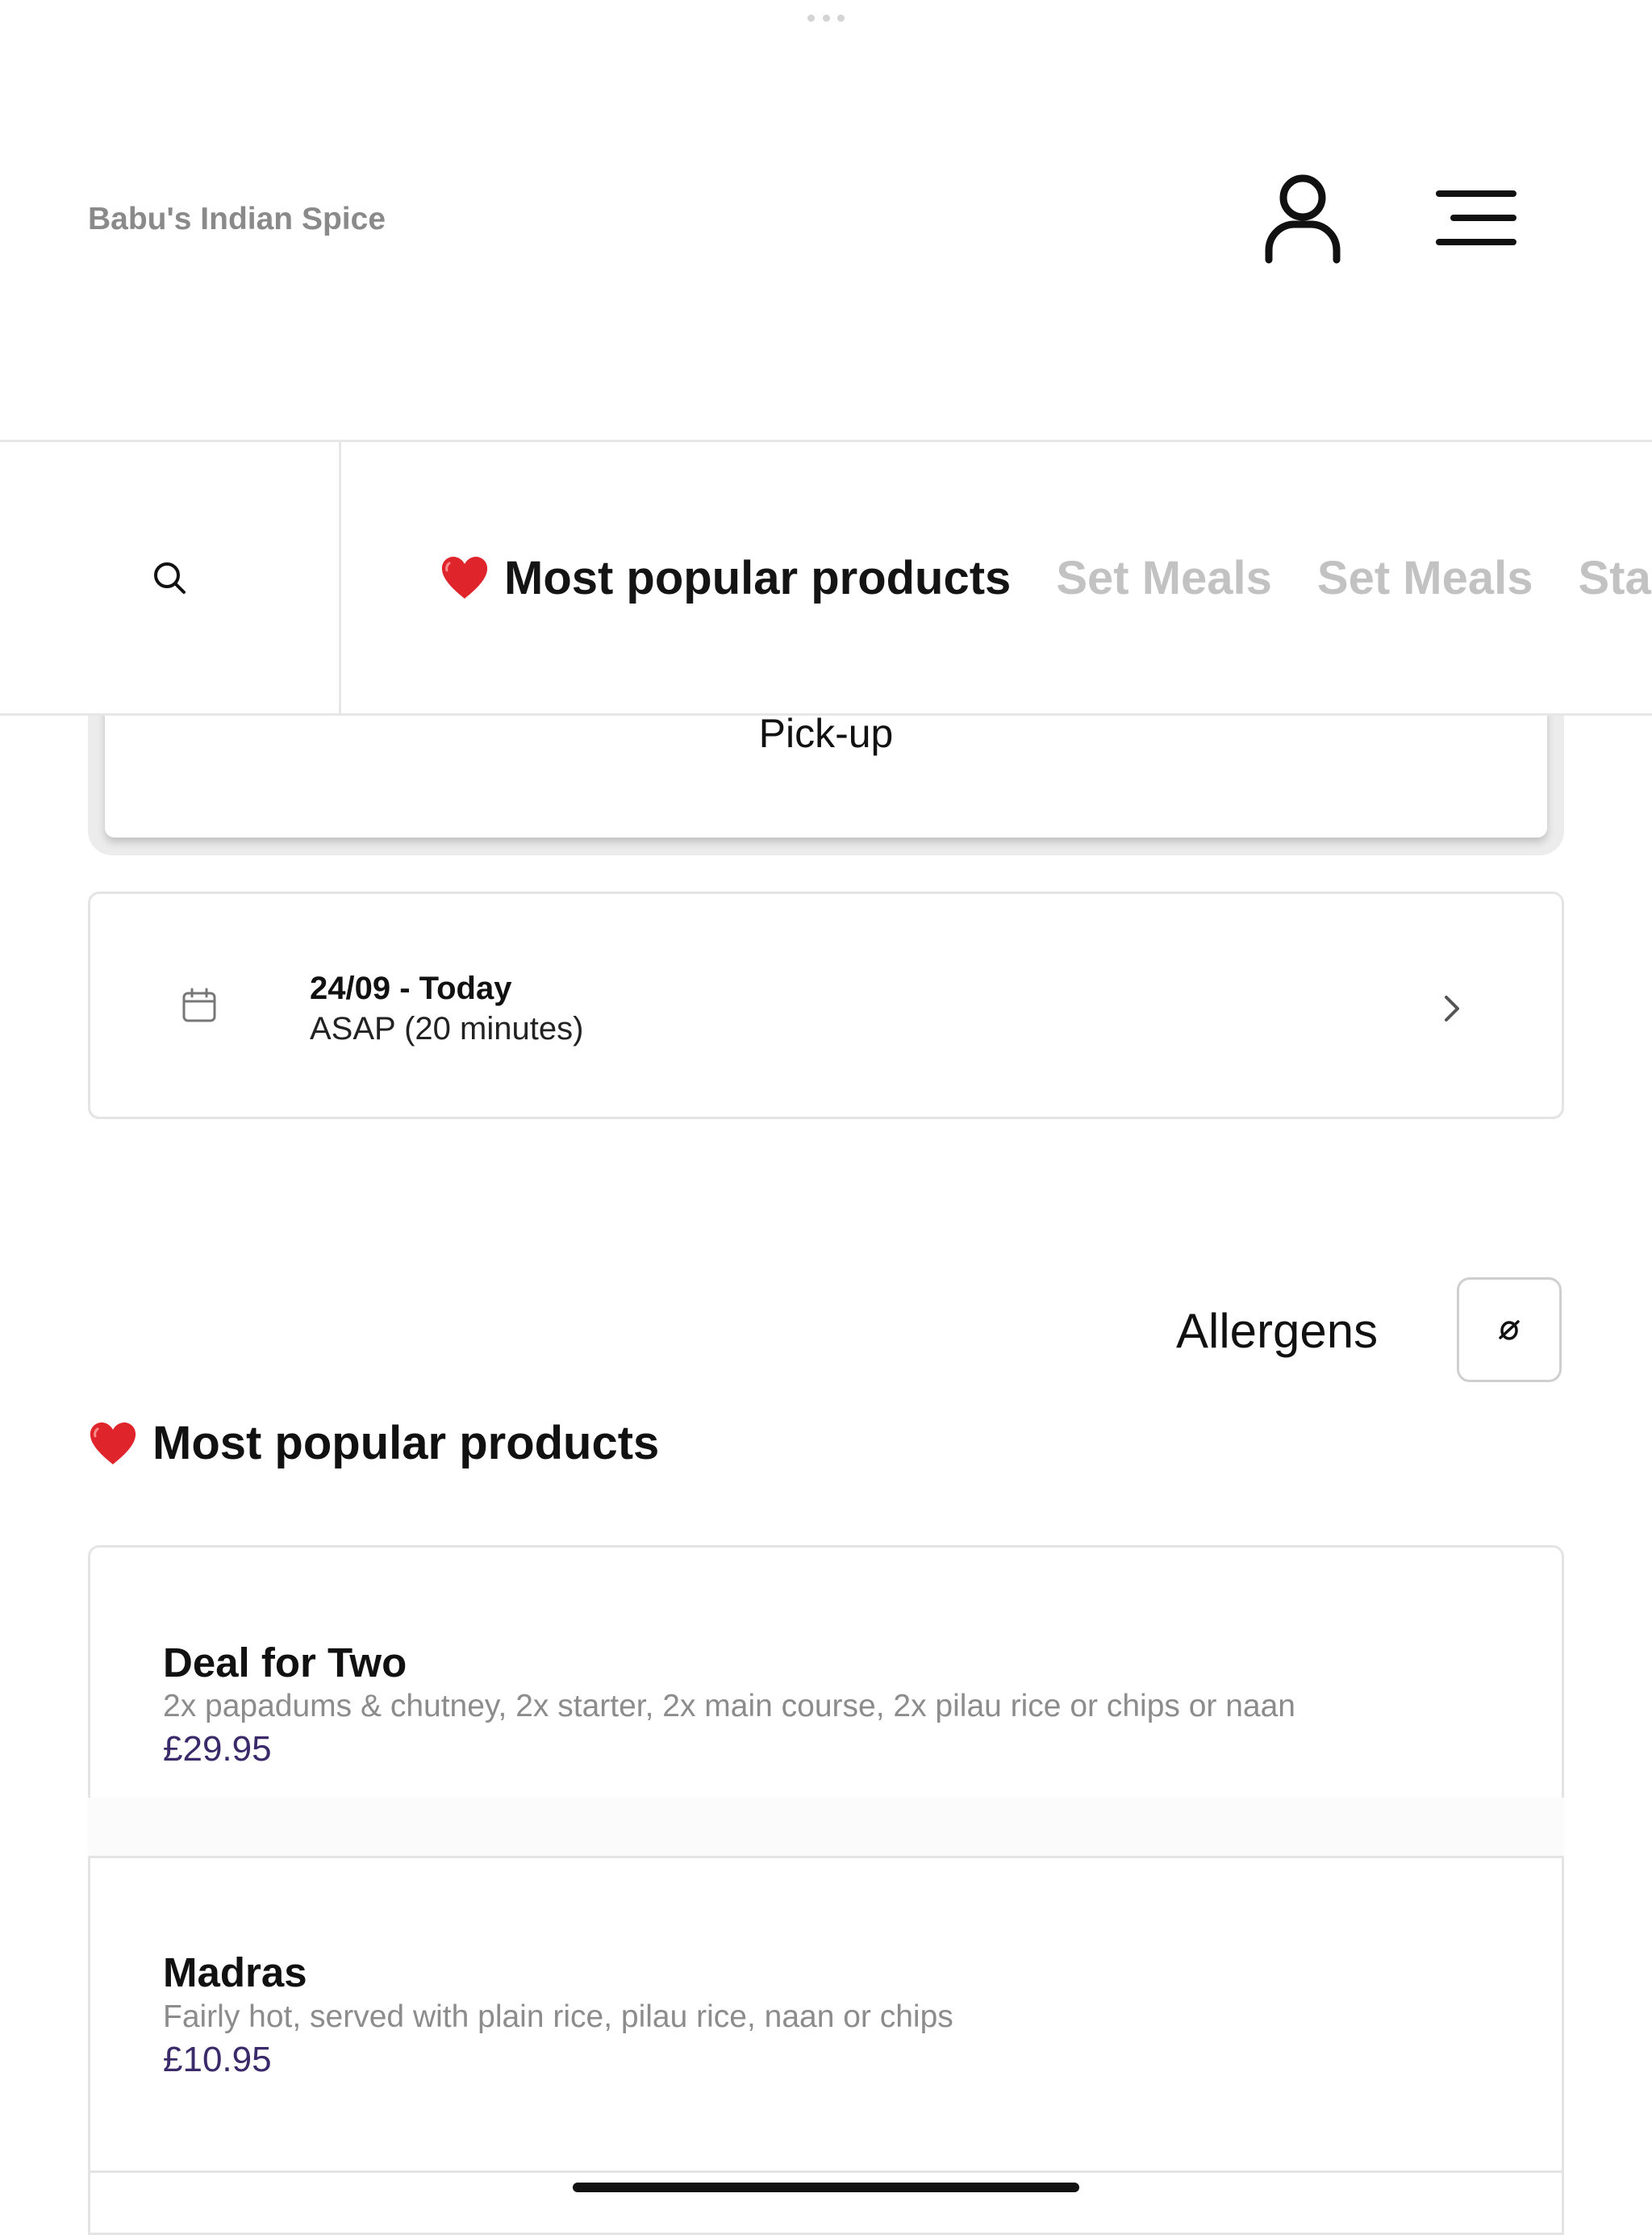 The image size is (1652, 2235). Describe the element at coordinates (411, 988) in the screenshot. I see `schedule-date: 24/09 - Today` at that location.